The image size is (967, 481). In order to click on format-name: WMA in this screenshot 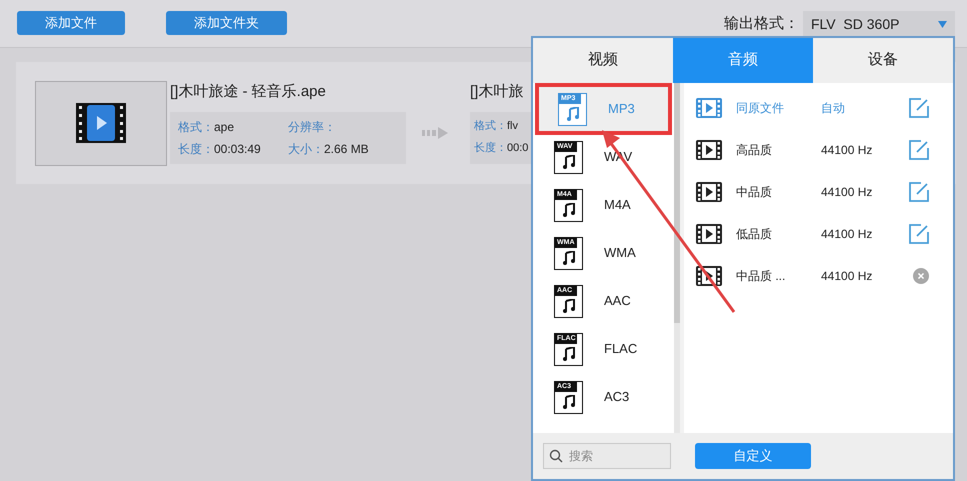, I will do `click(620, 253)`.